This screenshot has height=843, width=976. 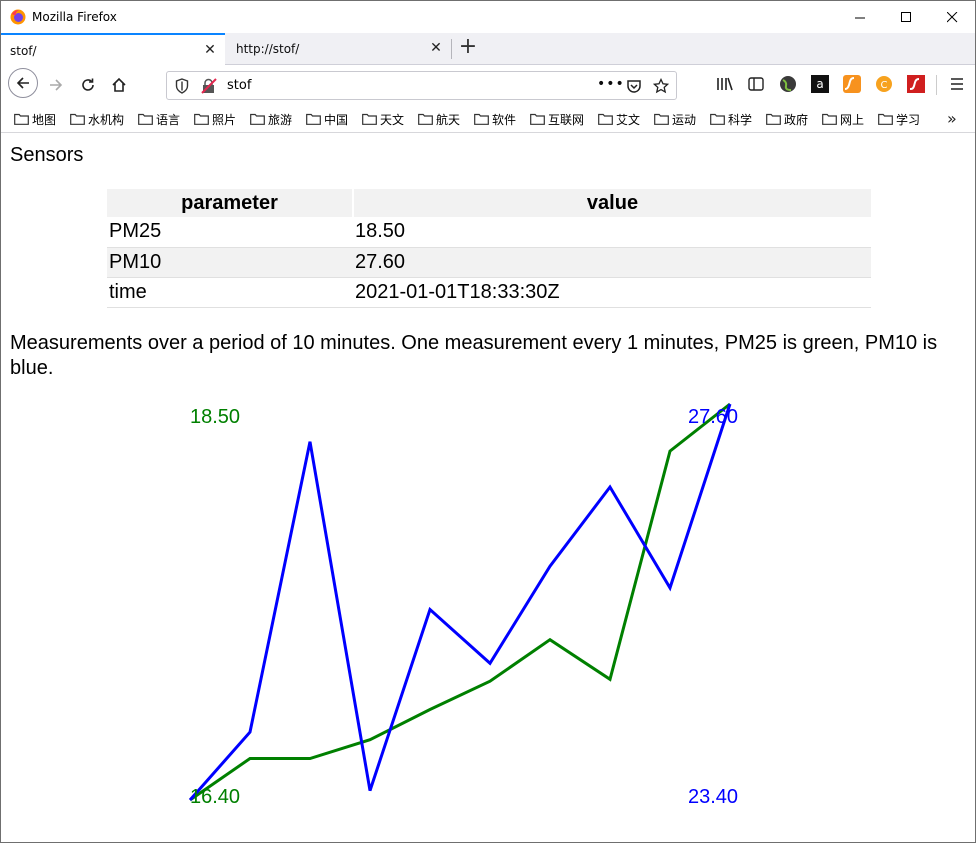 I want to click on bookmark-folder: 科学, so click(x=731, y=119).